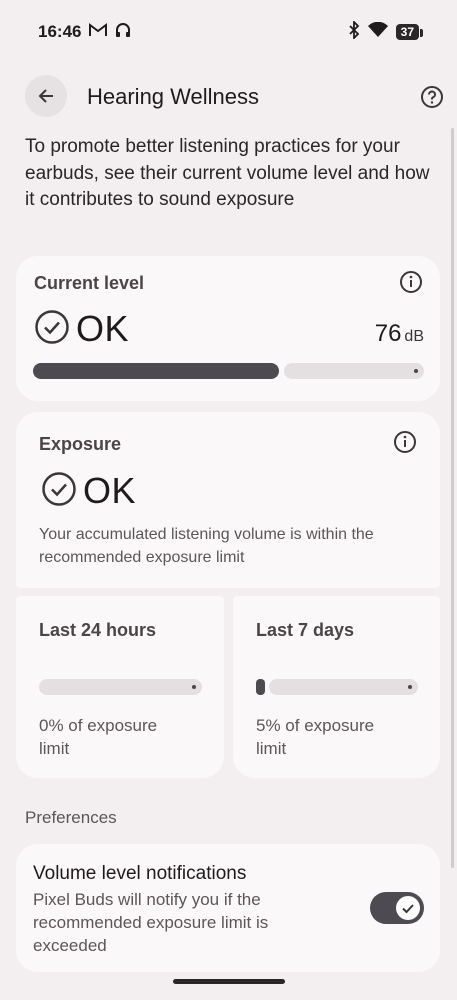 Image resolution: width=457 pixels, height=1000 pixels. Describe the element at coordinates (354, 31) in the screenshot. I see `bluetooth-icon` at that location.